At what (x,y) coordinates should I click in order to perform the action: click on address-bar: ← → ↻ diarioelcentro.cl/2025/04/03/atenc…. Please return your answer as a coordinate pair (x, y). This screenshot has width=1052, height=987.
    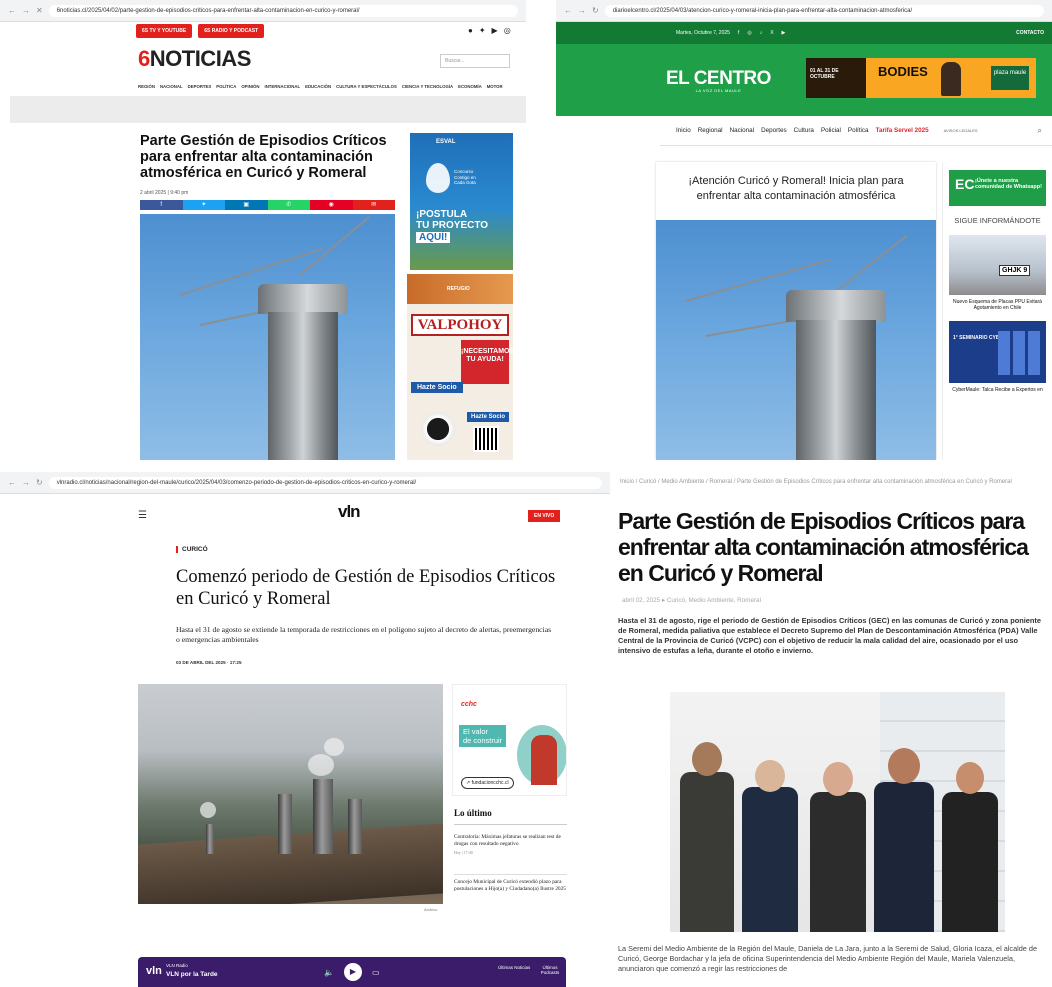
    Looking at the image, I should click on (804, 11).